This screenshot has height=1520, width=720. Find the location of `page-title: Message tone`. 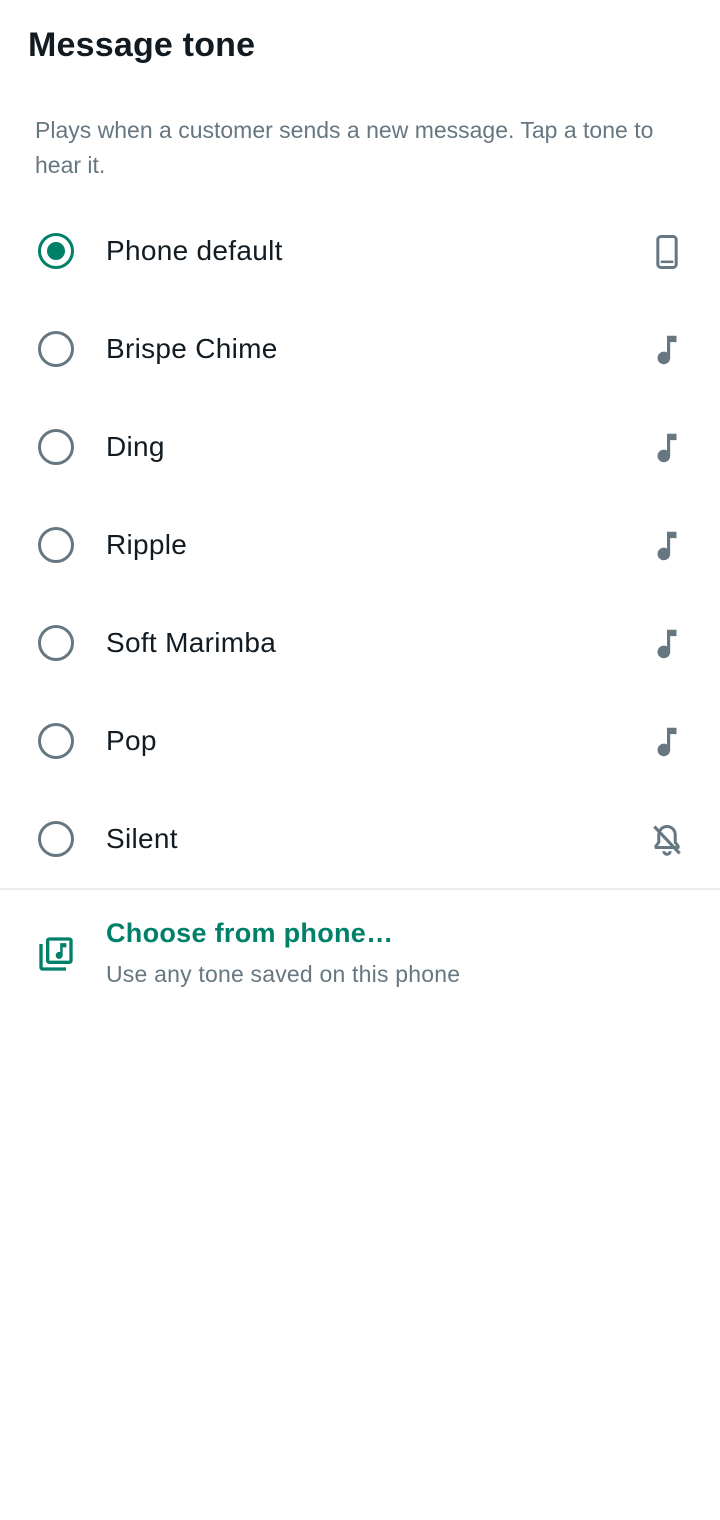

page-title: Message tone is located at coordinates (142, 45).